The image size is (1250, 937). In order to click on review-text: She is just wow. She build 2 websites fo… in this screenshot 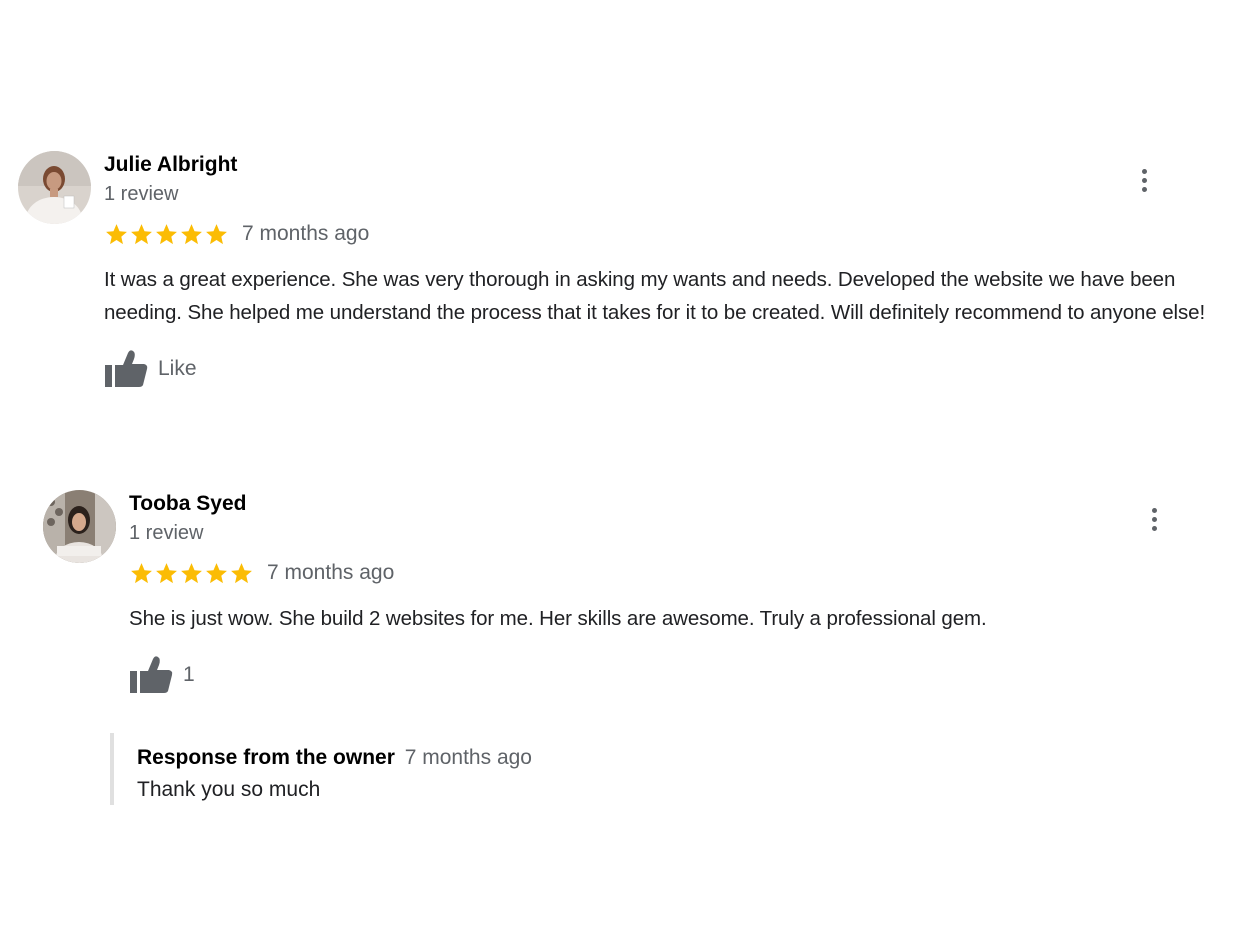, I will do `click(558, 618)`.